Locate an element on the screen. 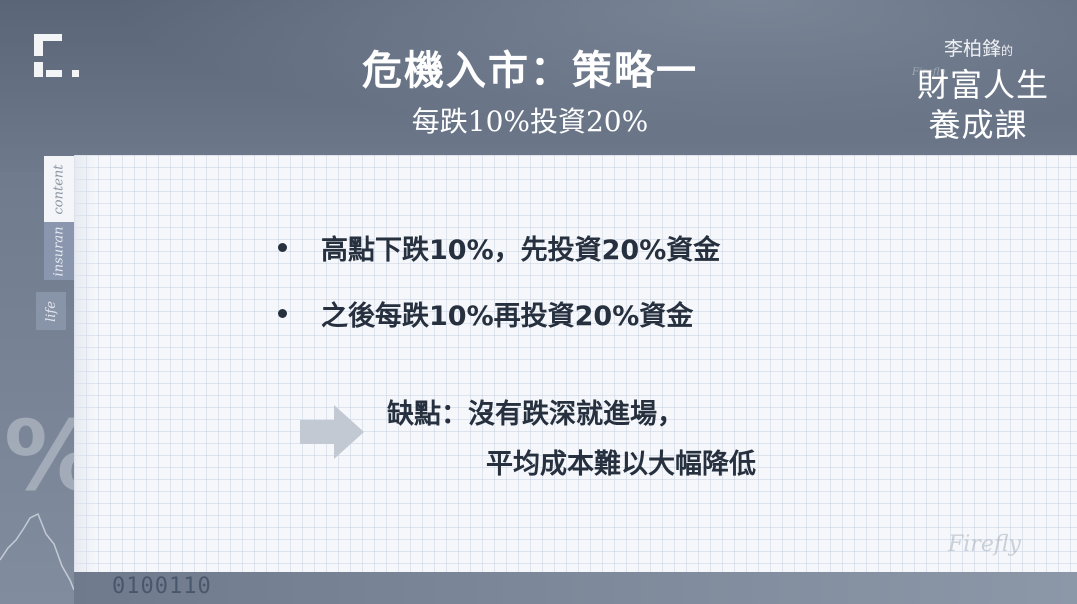  tab-life: life is located at coordinates (51, 311).